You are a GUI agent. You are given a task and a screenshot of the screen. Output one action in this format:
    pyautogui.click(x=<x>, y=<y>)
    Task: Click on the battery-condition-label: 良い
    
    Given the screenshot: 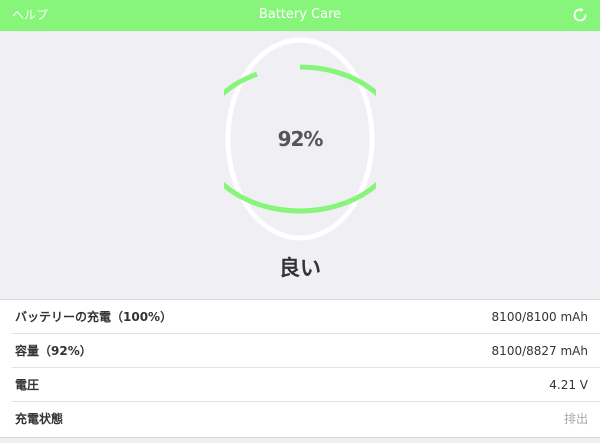 What is the action you would take?
    pyautogui.click(x=300, y=268)
    